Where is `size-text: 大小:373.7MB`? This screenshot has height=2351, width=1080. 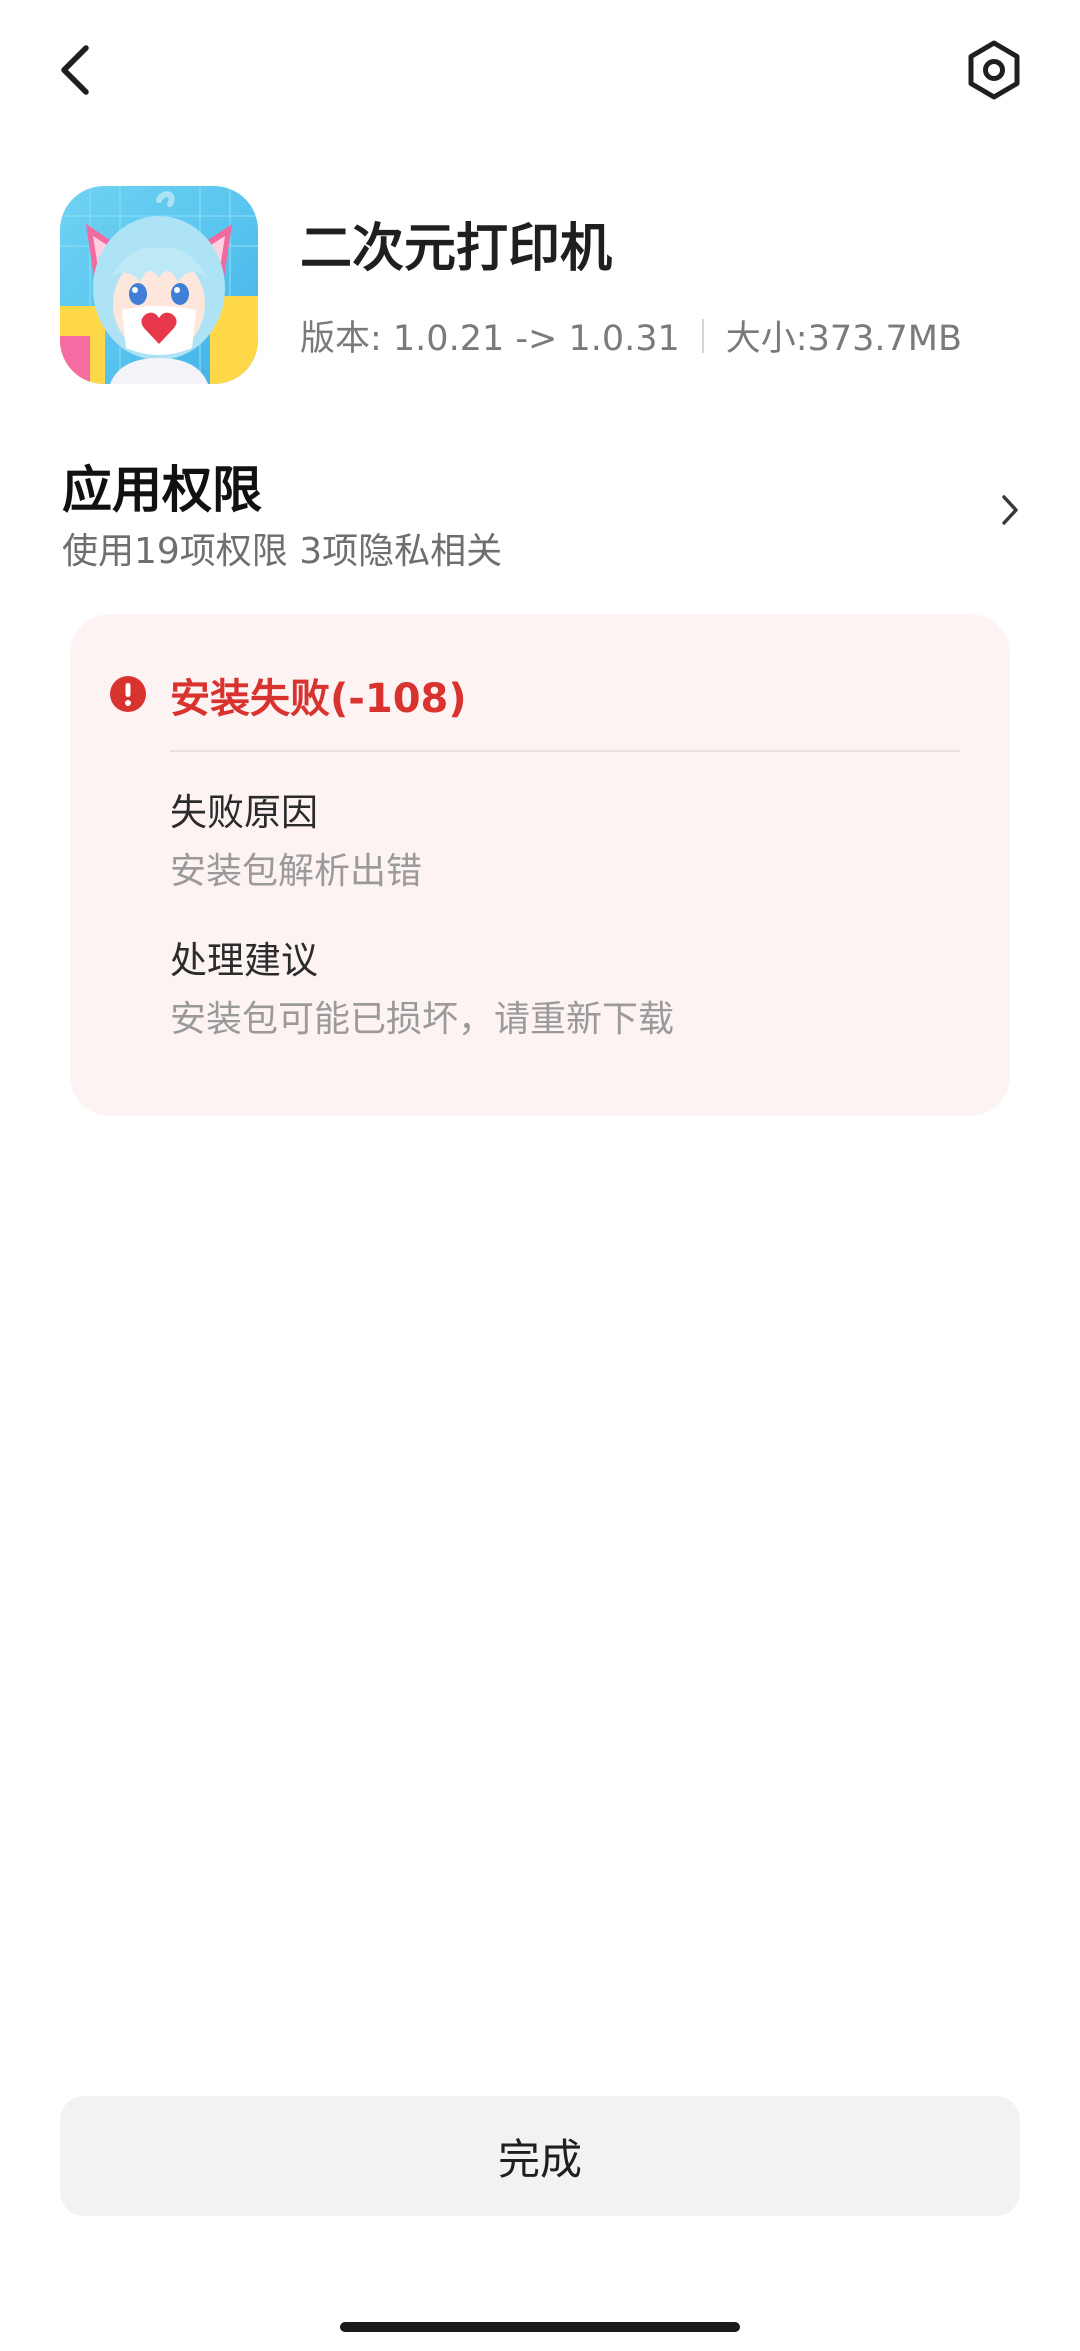 size-text: 大小:373.7MB is located at coordinates (843, 339).